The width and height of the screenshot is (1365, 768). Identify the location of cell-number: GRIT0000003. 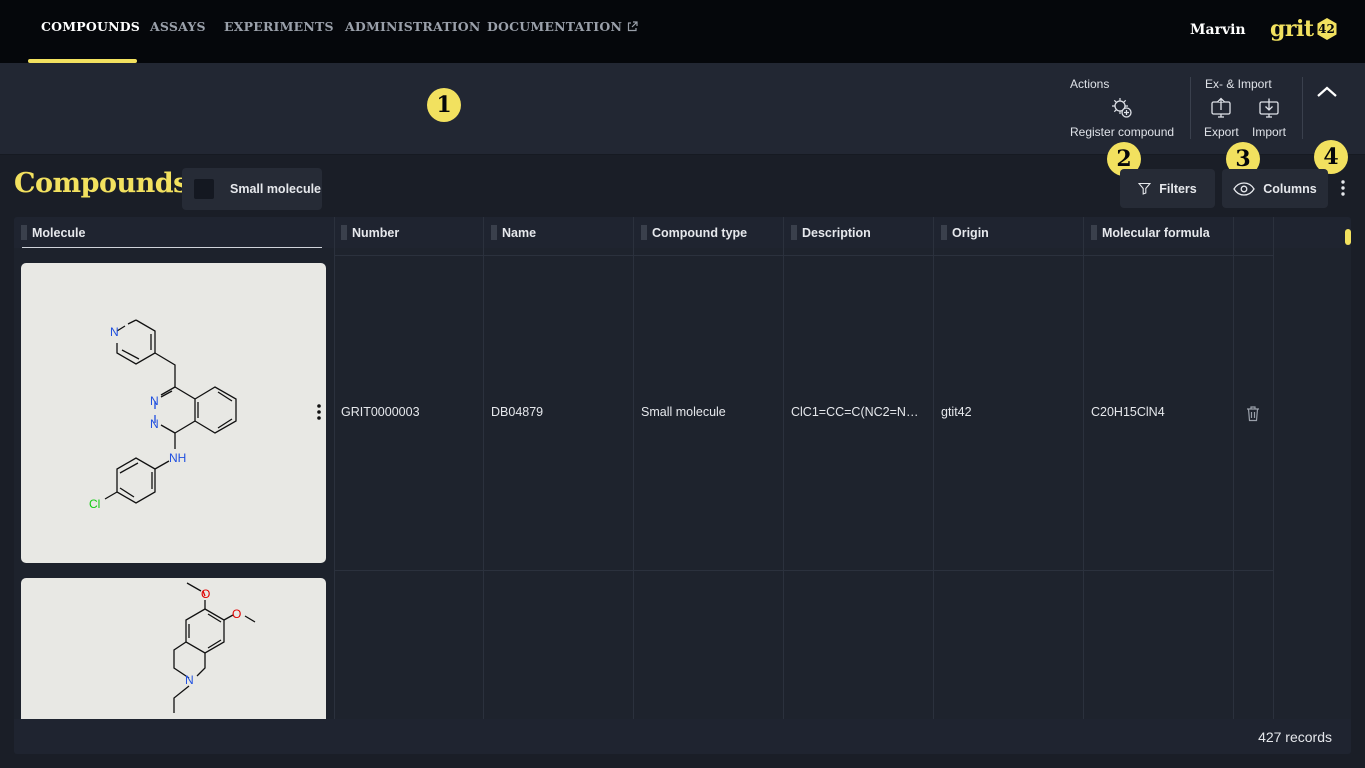
(408, 412).